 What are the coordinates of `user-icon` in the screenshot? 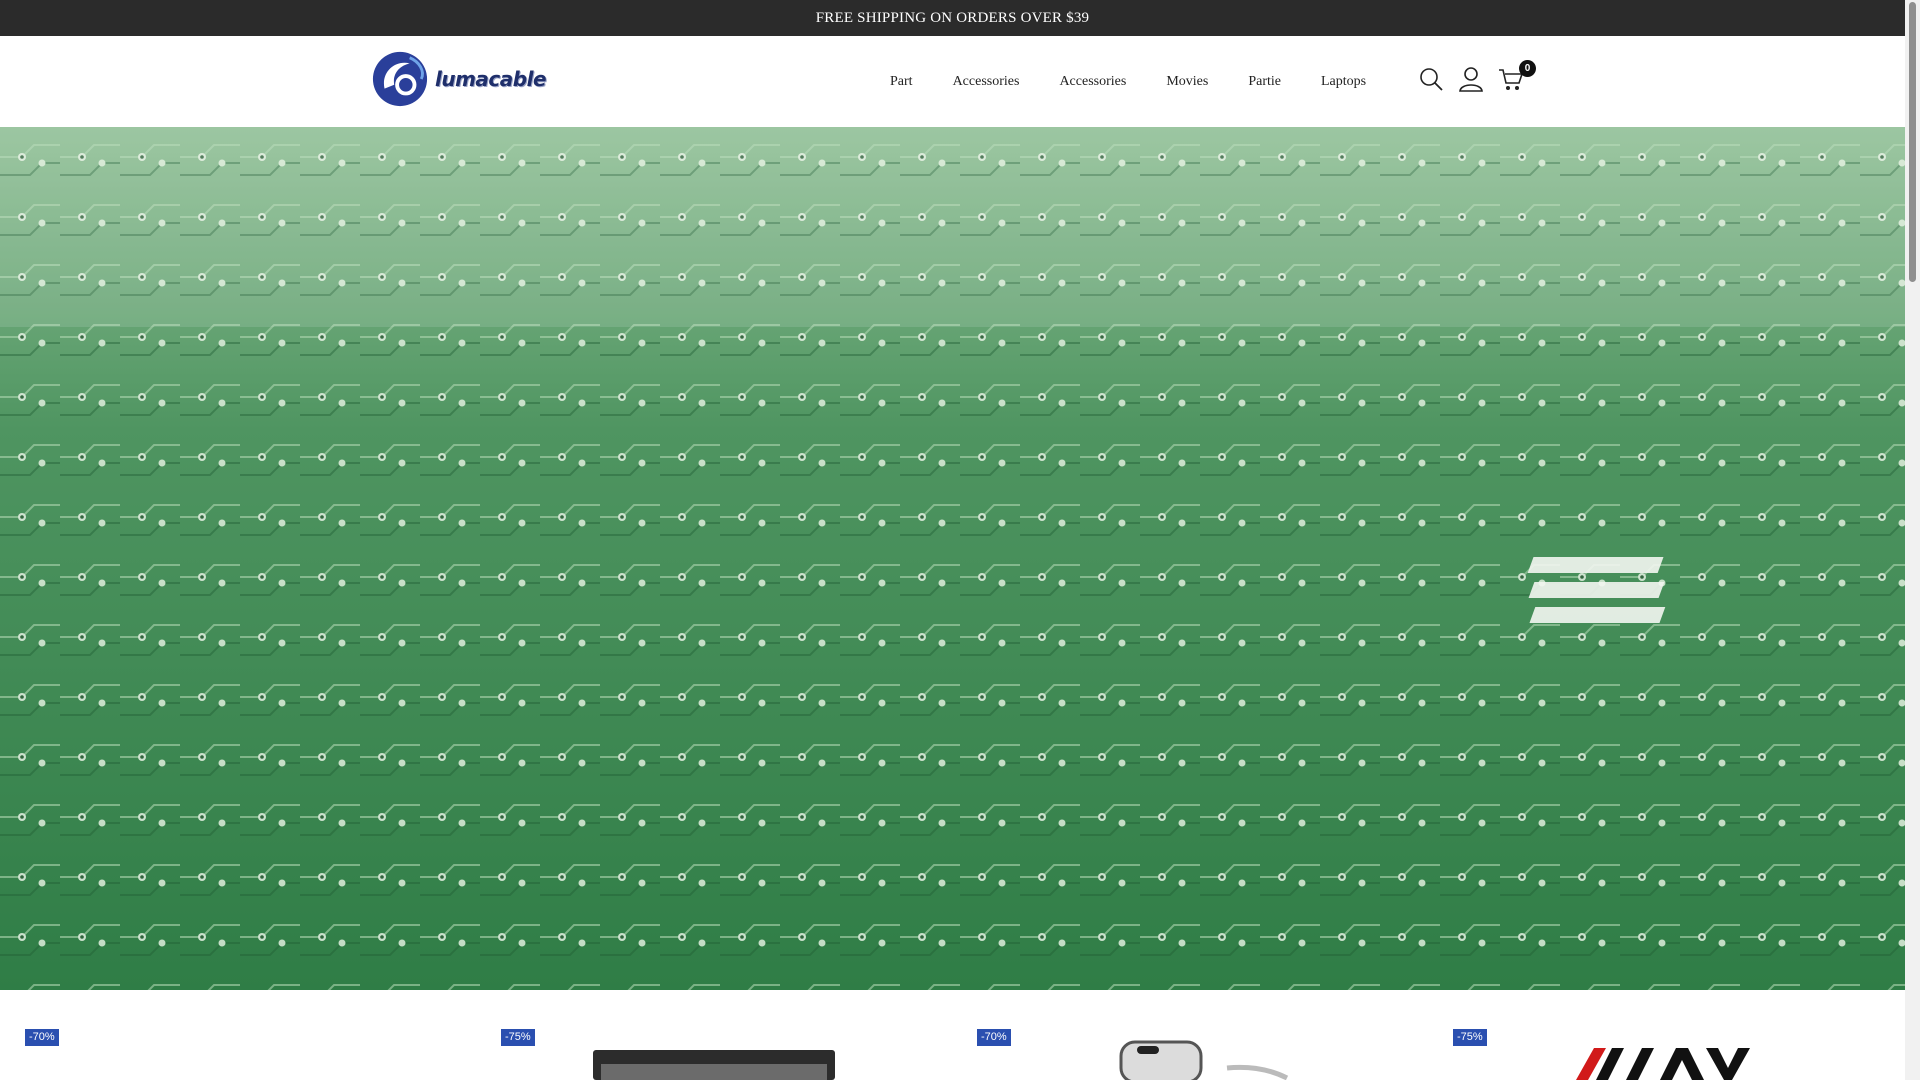 It's located at (1471, 79).